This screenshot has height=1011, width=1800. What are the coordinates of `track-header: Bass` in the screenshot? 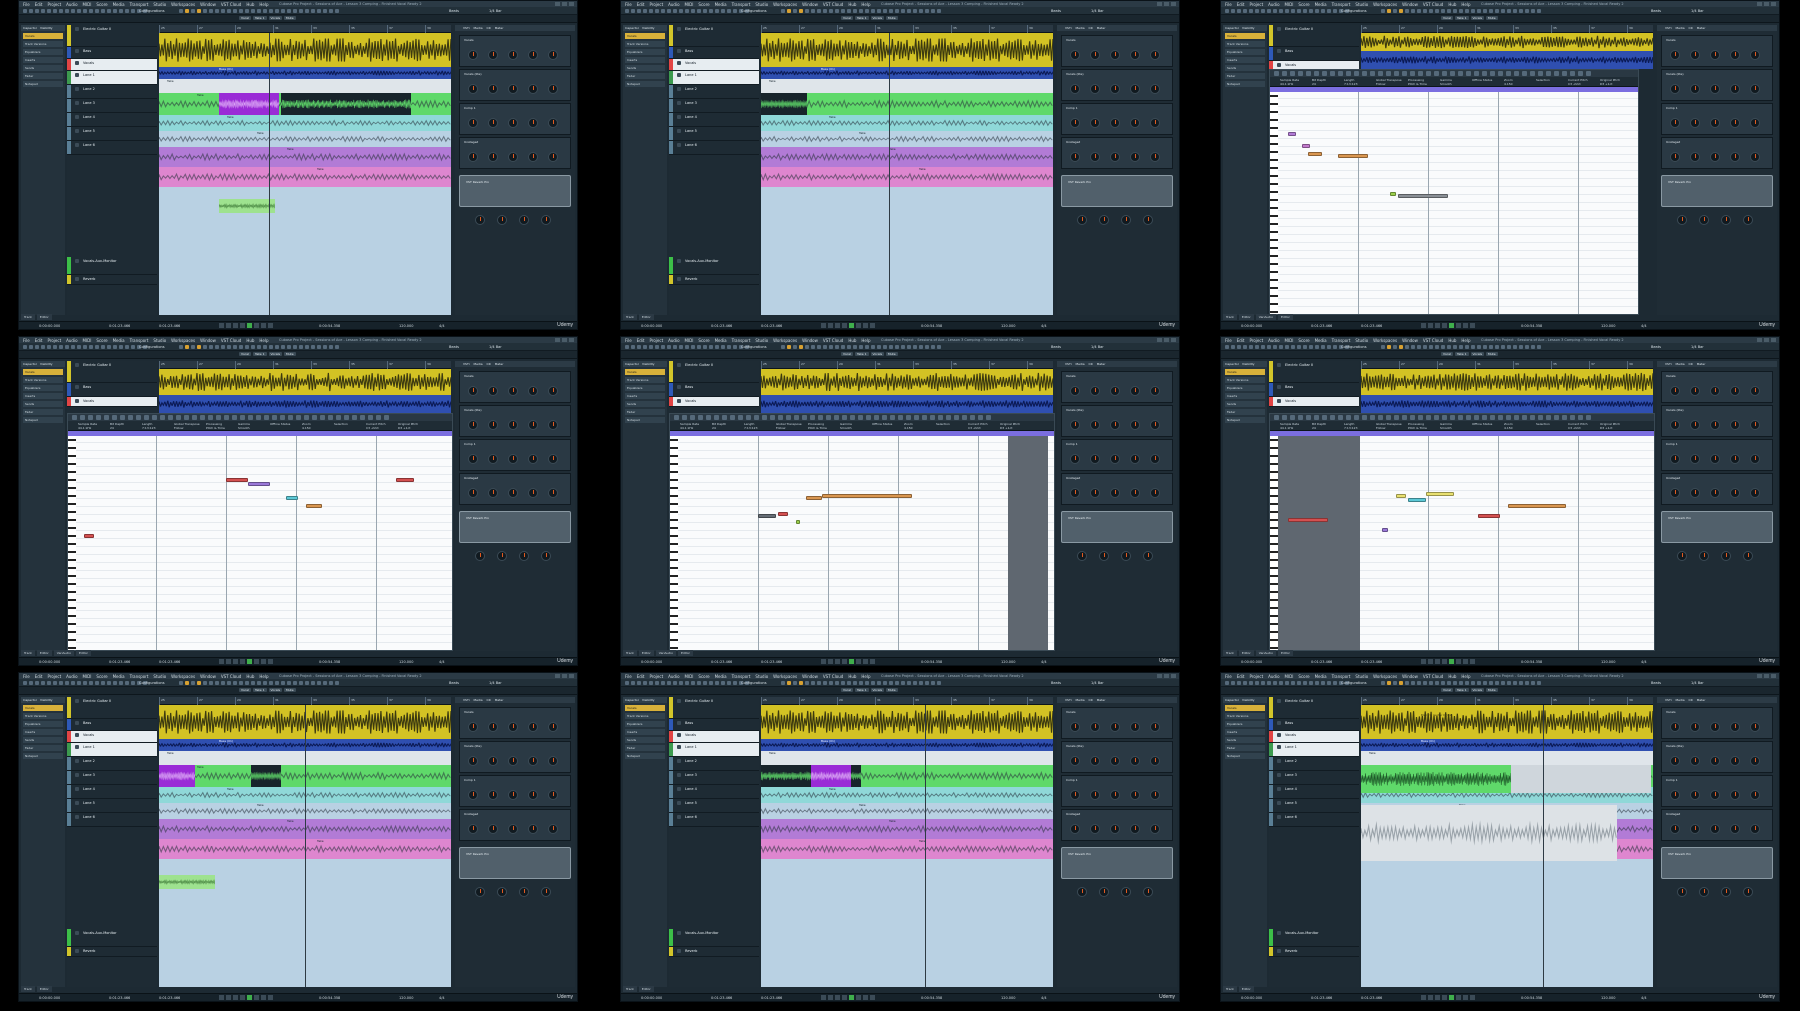 It's located at (1314, 390).